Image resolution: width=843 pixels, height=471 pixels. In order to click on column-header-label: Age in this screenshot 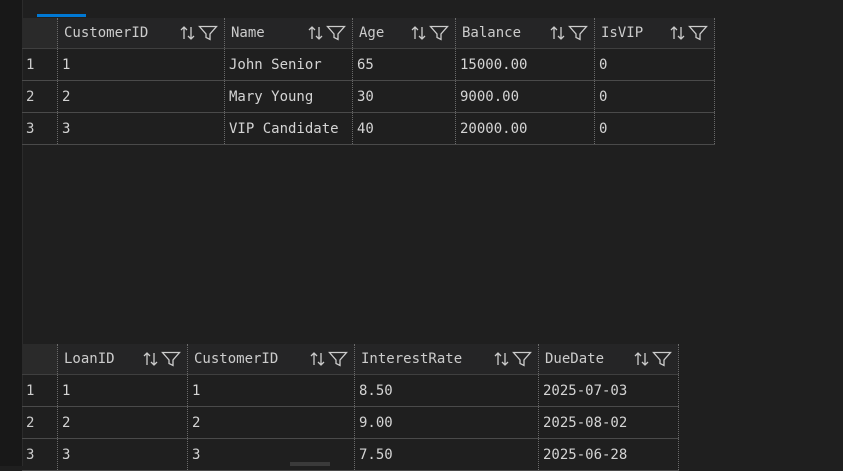, I will do `click(372, 33)`.